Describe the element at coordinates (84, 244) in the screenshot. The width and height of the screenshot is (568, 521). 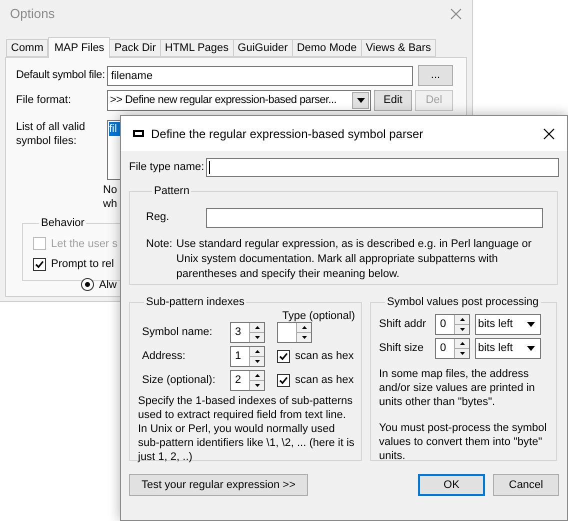
I see `option-label: Let the user s` at that location.